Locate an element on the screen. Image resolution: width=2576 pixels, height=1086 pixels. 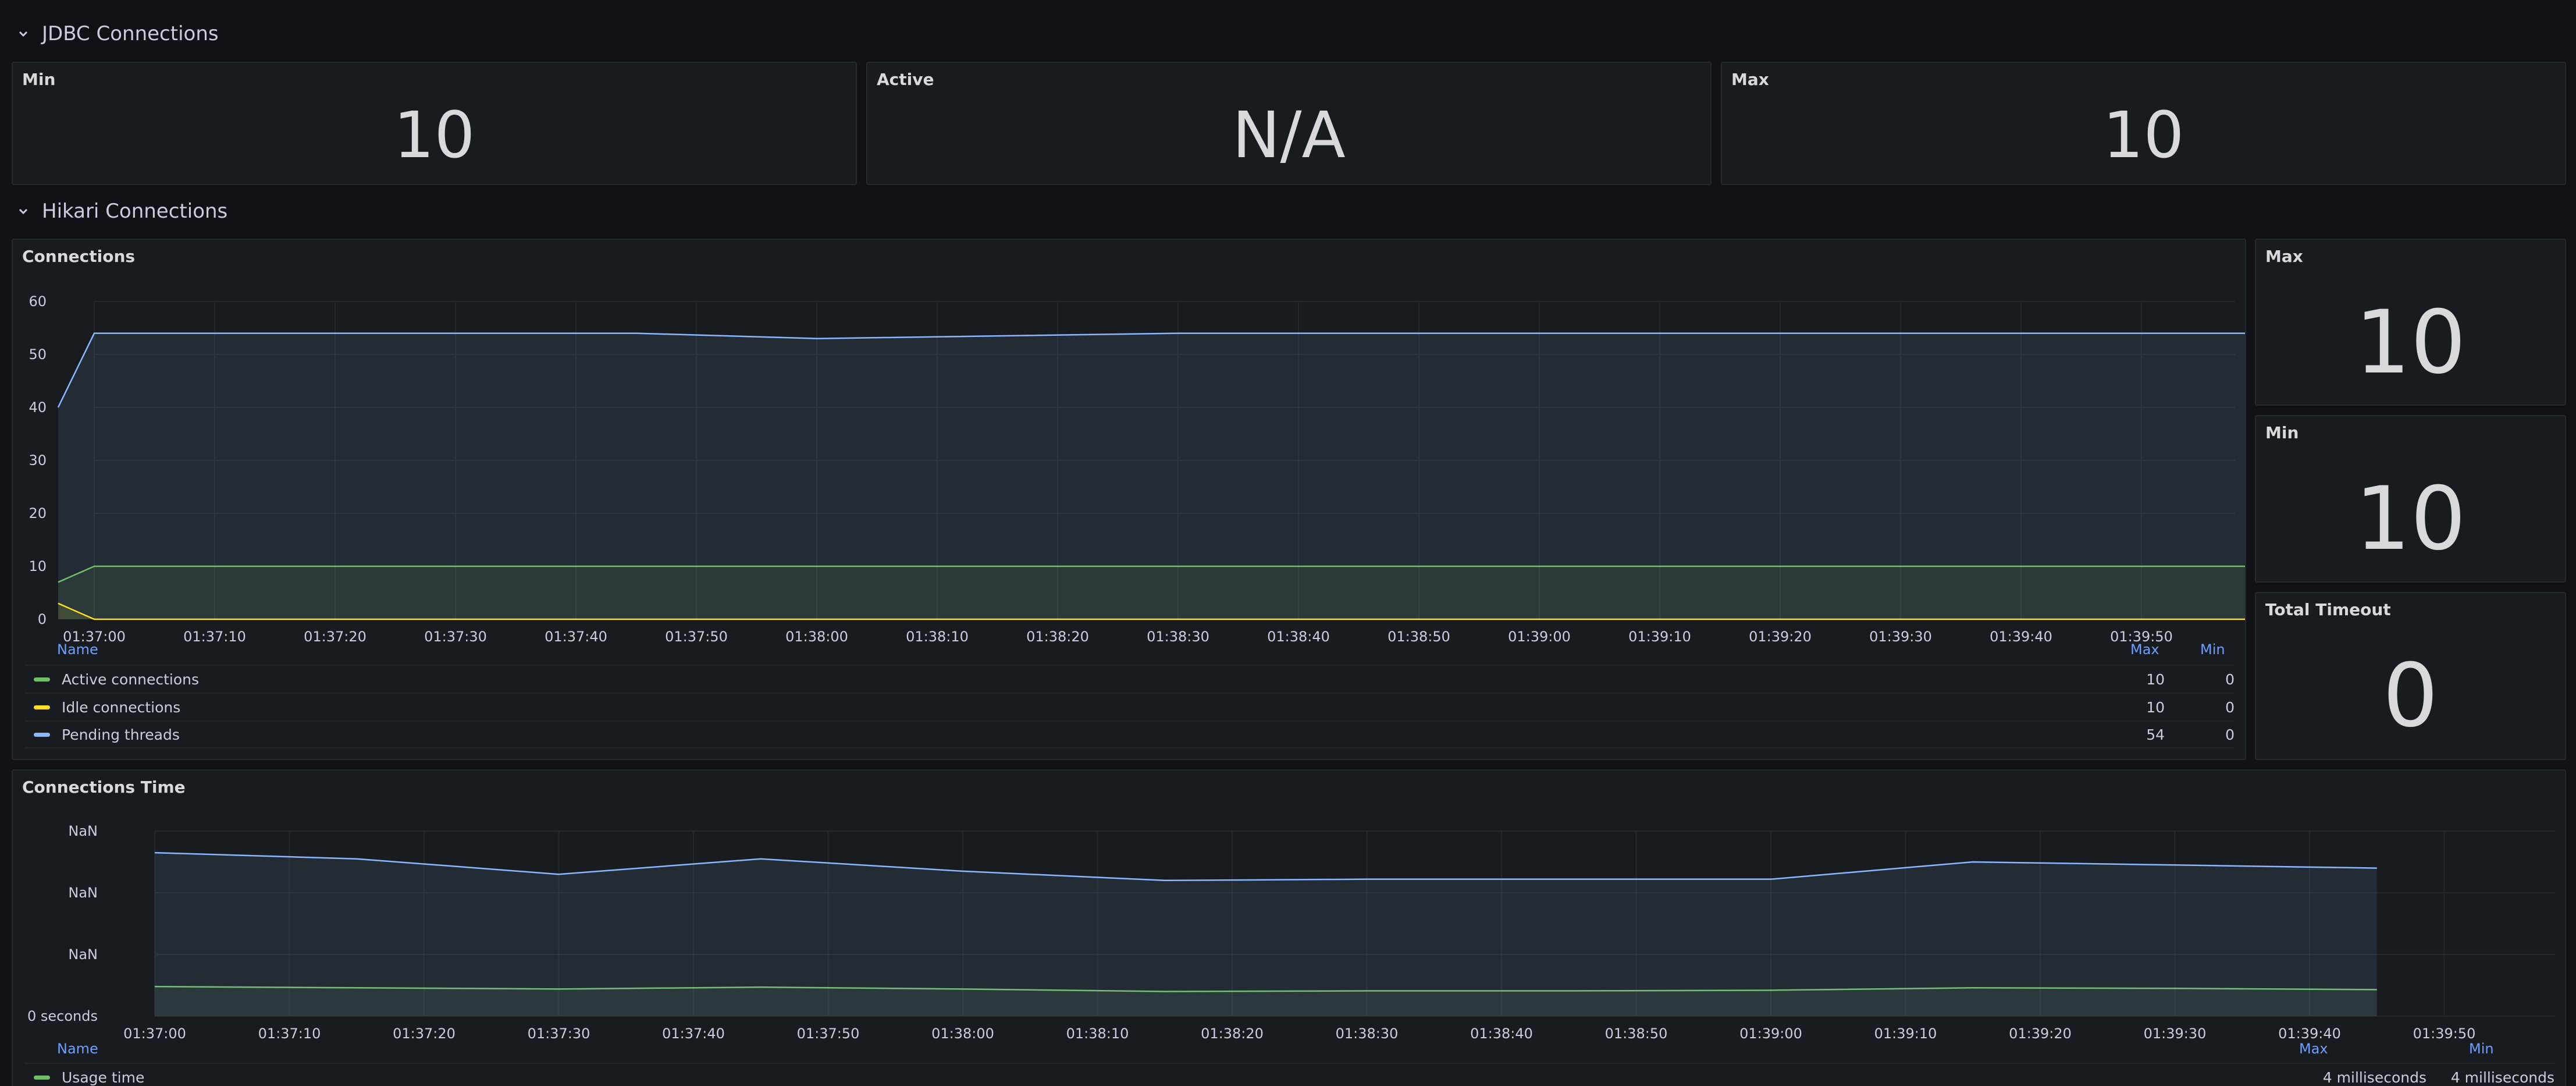
y-tick-label: 40 is located at coordinates (38, 407).